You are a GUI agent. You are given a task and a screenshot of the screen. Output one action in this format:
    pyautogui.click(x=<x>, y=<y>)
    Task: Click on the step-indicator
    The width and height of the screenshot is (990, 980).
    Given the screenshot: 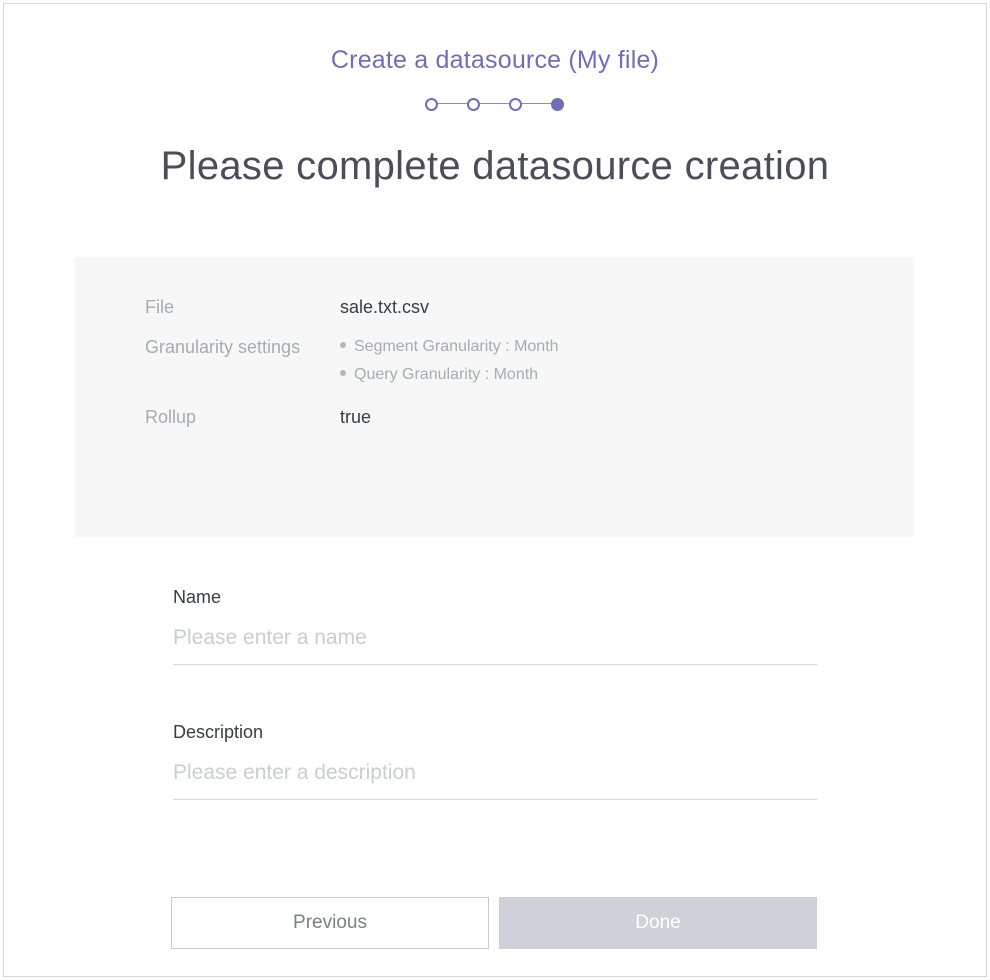 What is the action you would take?
    pyautogui.click(x=497, y=104)
    